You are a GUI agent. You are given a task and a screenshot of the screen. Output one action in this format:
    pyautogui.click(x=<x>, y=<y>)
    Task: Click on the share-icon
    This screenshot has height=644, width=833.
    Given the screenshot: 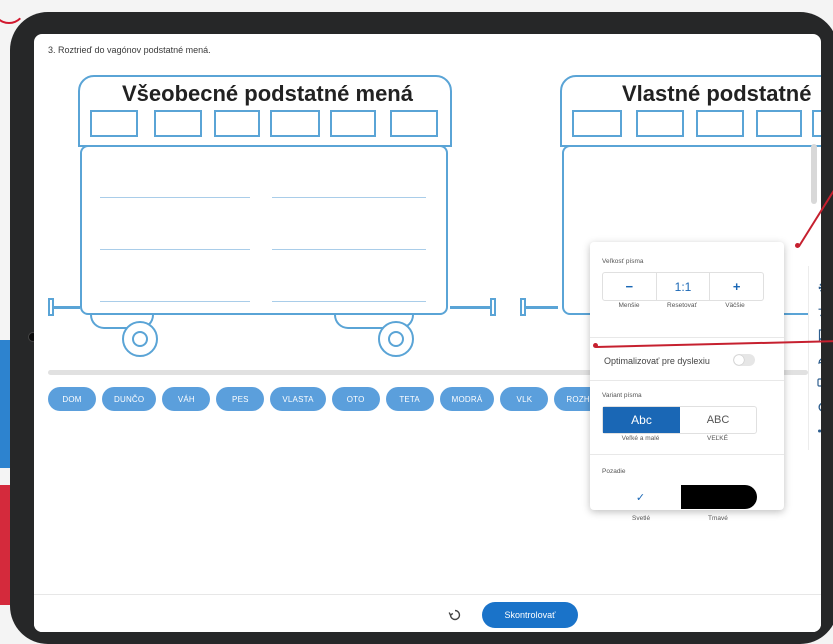 What is the action you would take?
    pyautogui.click(x=815, y=431)
    